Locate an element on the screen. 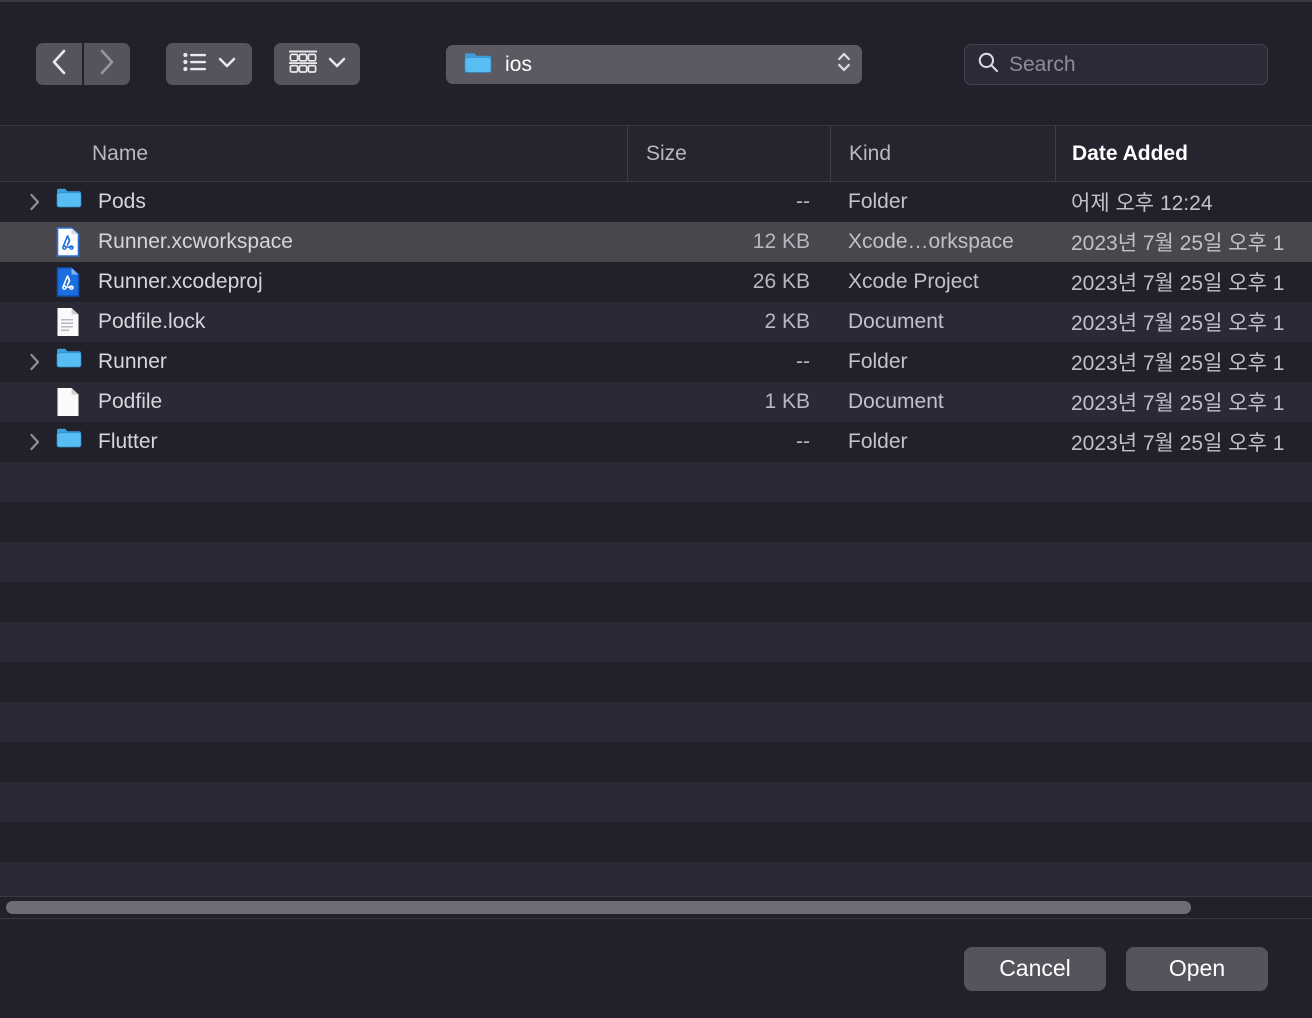 The width and height of the screenshot is (1312, 1018). file-name-label: Podfile is located at coordinates (130, 401).